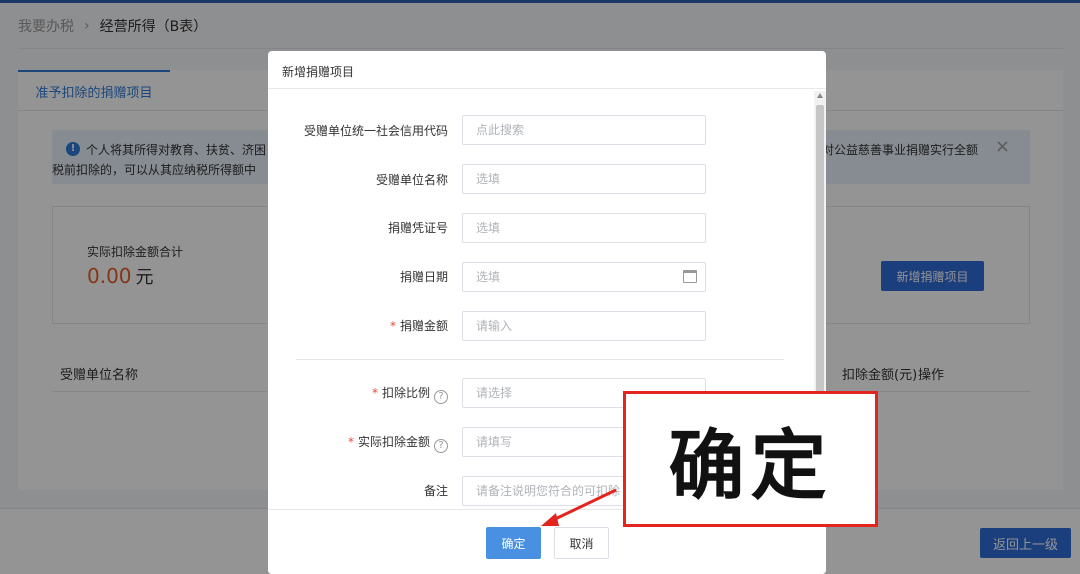  I want to click on unit-name-input: 选填, so click(584, 179).